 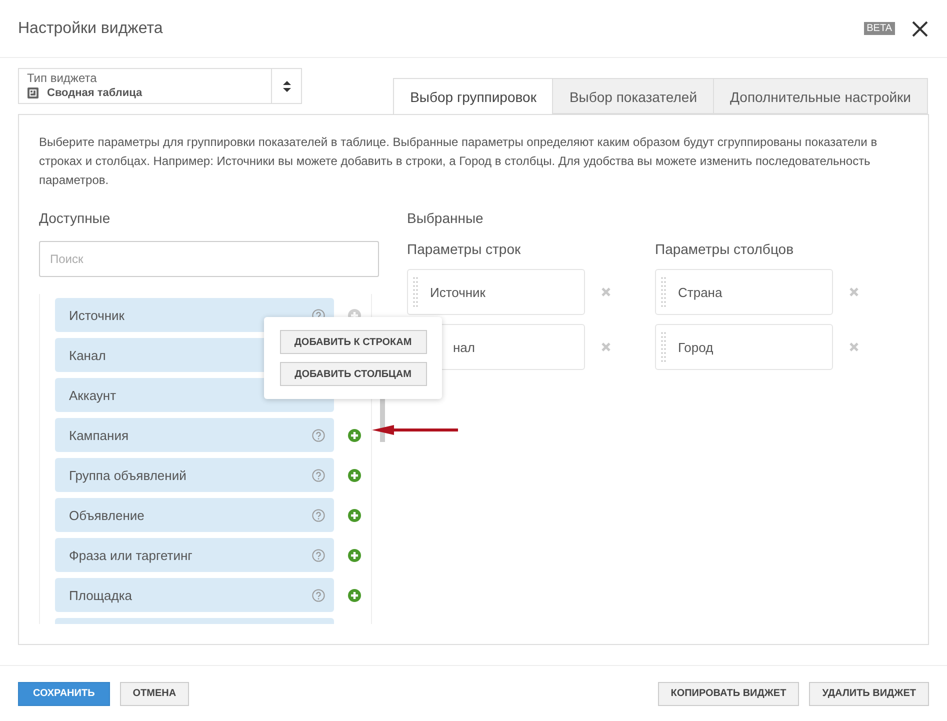 I want to click on dialog-title: Настройки виджета, so click(x=90, y=29).